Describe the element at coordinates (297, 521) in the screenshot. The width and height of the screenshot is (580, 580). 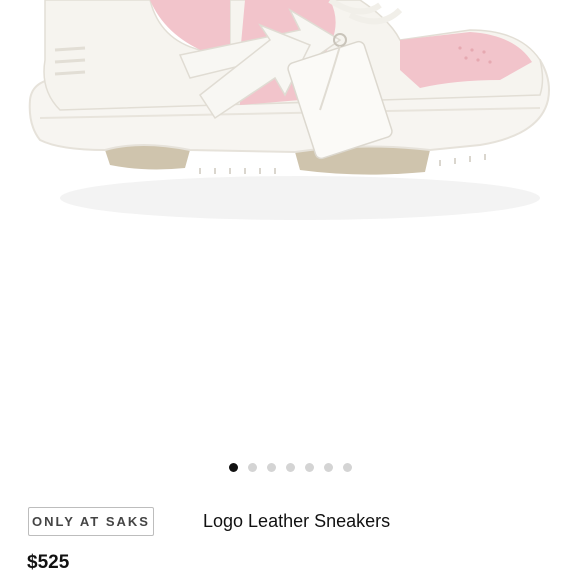
I see `product-title: Logo Leather Sneakers` at that location.